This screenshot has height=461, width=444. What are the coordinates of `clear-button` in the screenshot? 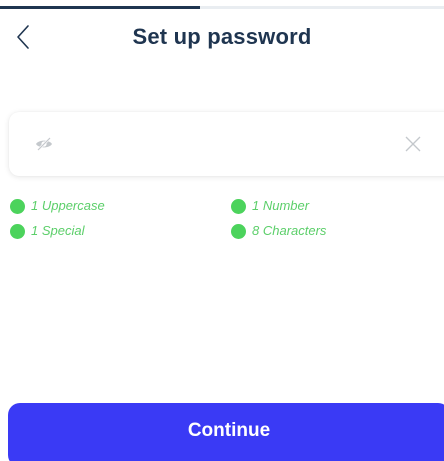 It's located at (413, 144).